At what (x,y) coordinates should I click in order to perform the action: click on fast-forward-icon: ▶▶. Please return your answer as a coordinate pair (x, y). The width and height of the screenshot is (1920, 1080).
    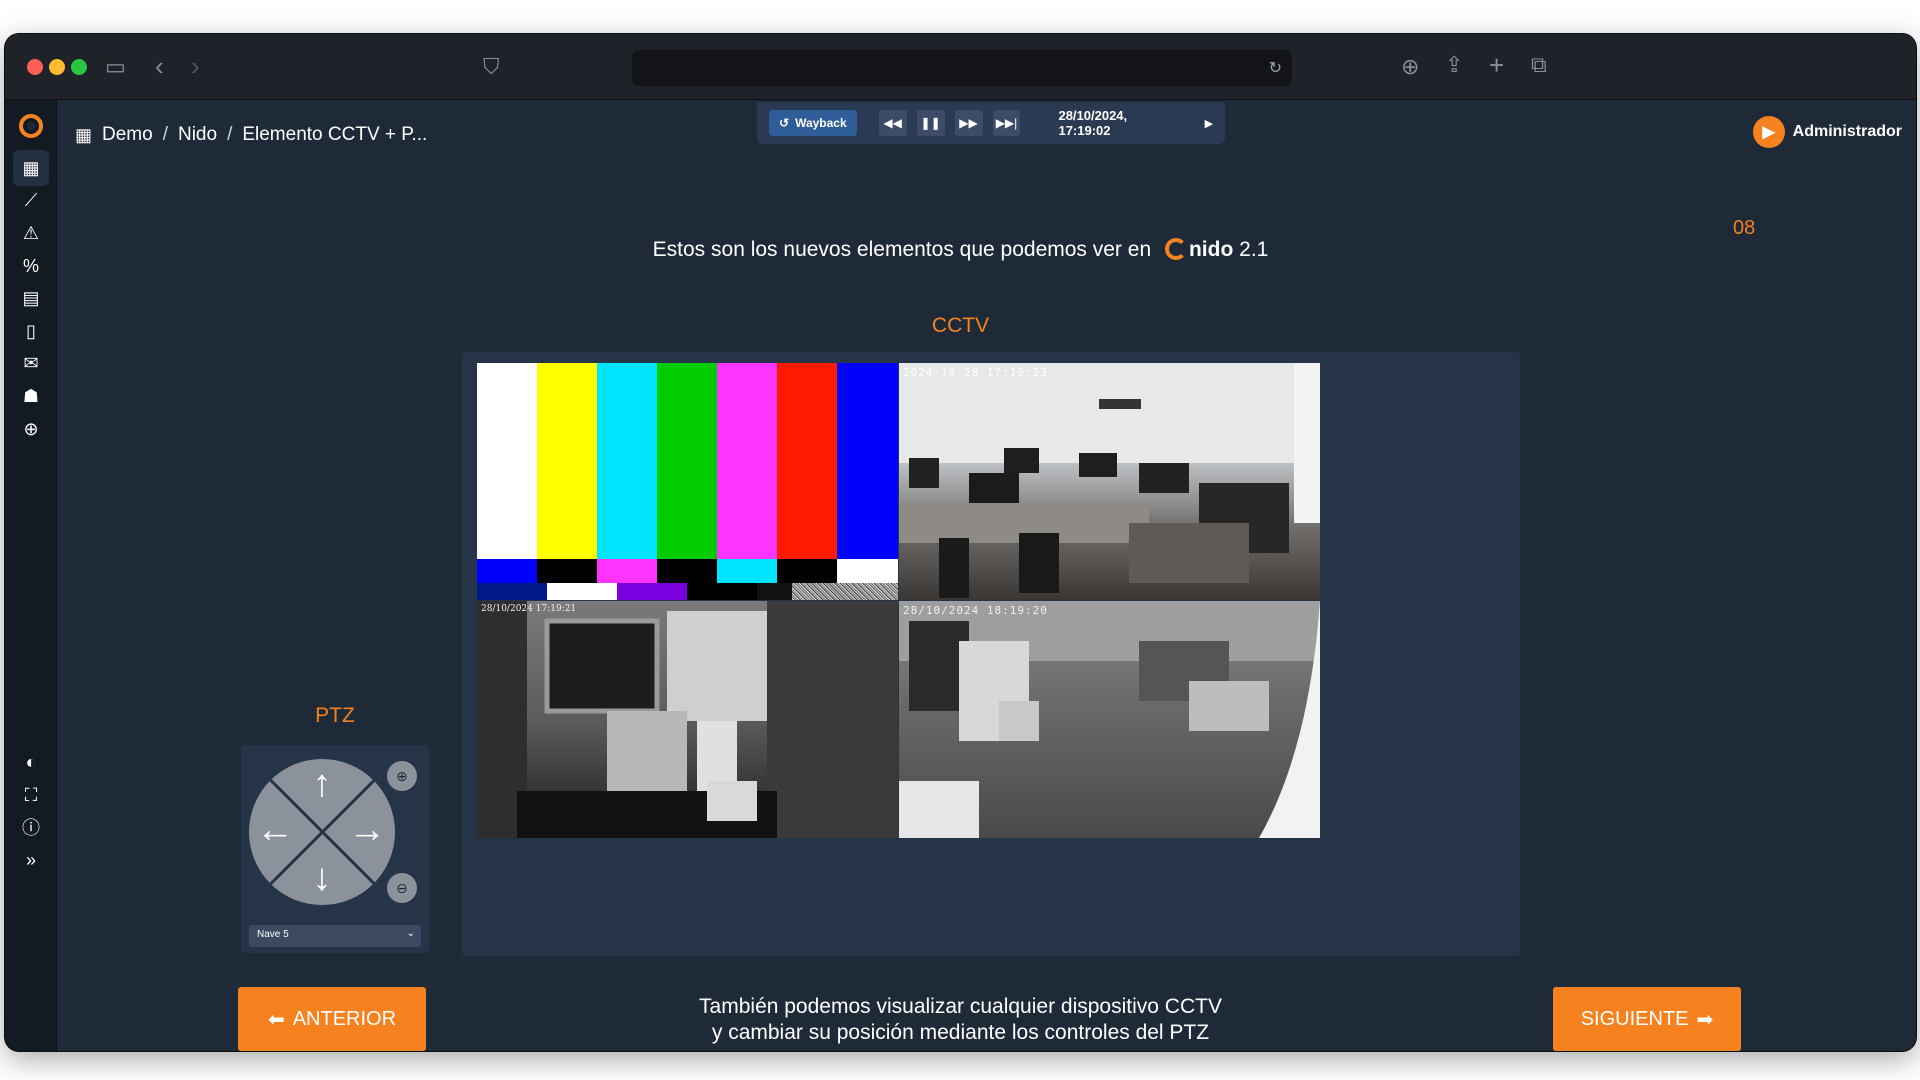
    Looking at the image, I should click on (968, 123).